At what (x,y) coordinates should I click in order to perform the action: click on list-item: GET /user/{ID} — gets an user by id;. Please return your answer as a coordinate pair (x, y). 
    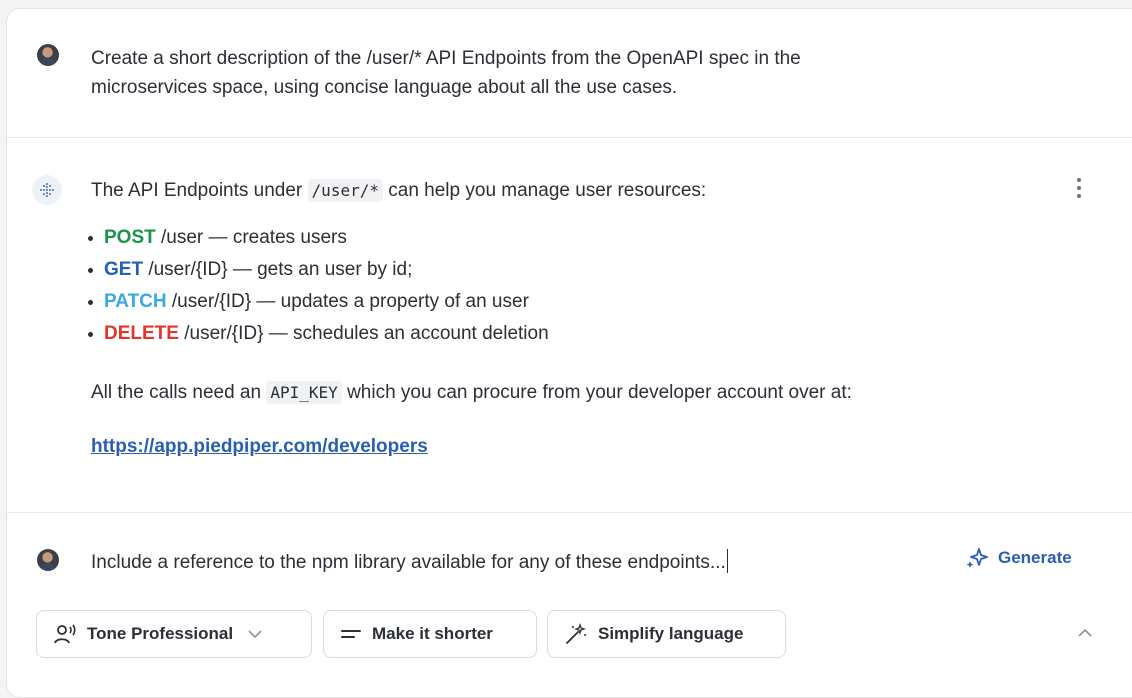
    Looking at the image, I should click on (317, 270).